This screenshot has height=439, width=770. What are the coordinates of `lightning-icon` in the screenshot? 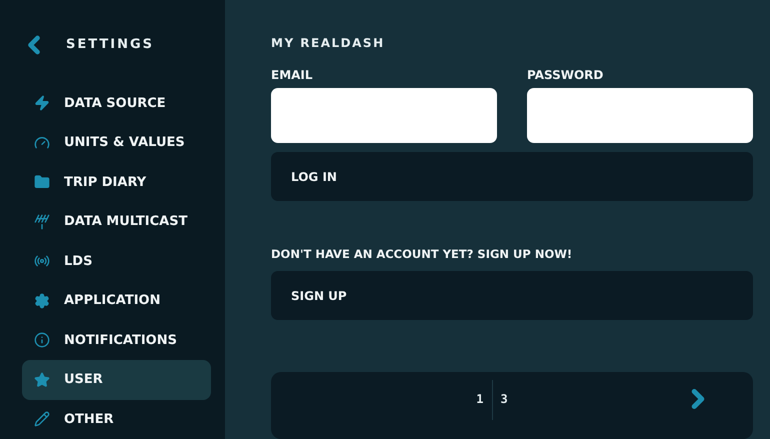 It's located at (42, 103).